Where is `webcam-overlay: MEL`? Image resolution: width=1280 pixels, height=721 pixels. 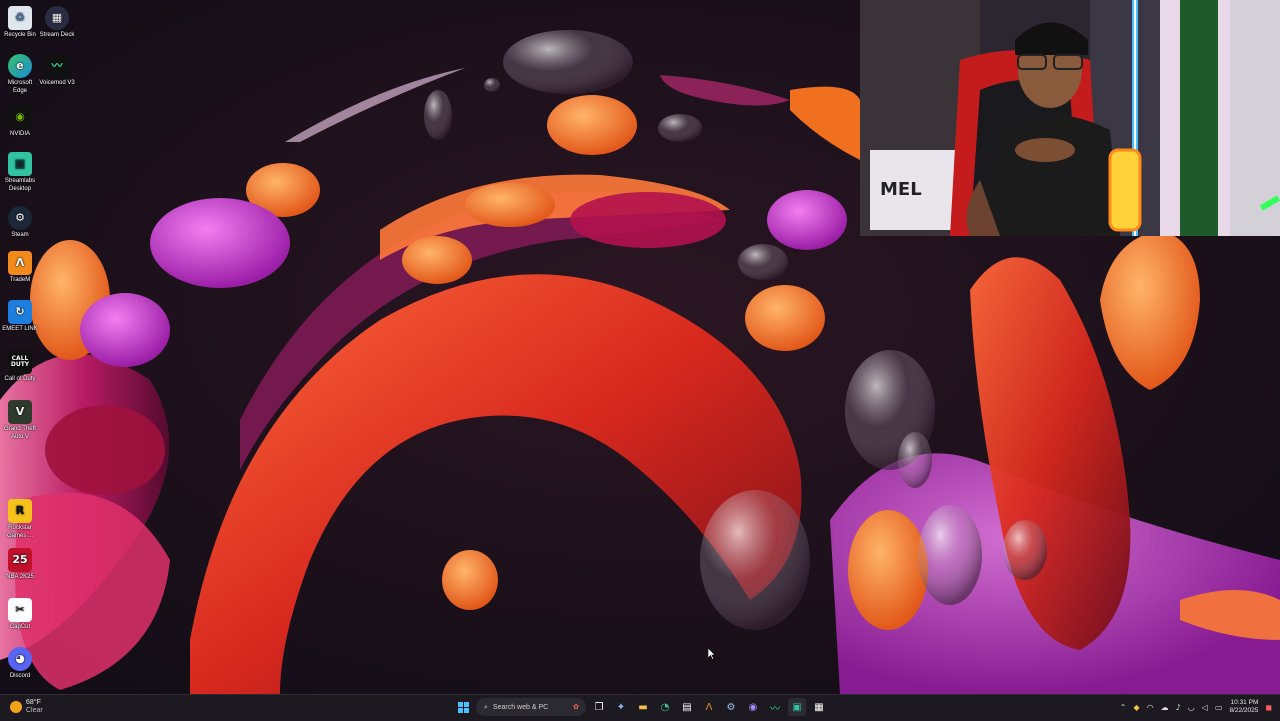 webcam-overlay: MEL is located at coordinates (1070, 118).